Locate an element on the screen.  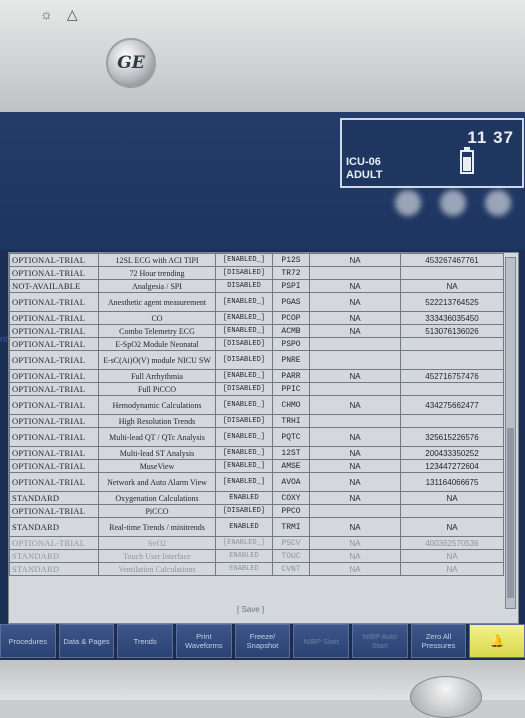
softkey-button: Trends is located at coordinates (145, 641).